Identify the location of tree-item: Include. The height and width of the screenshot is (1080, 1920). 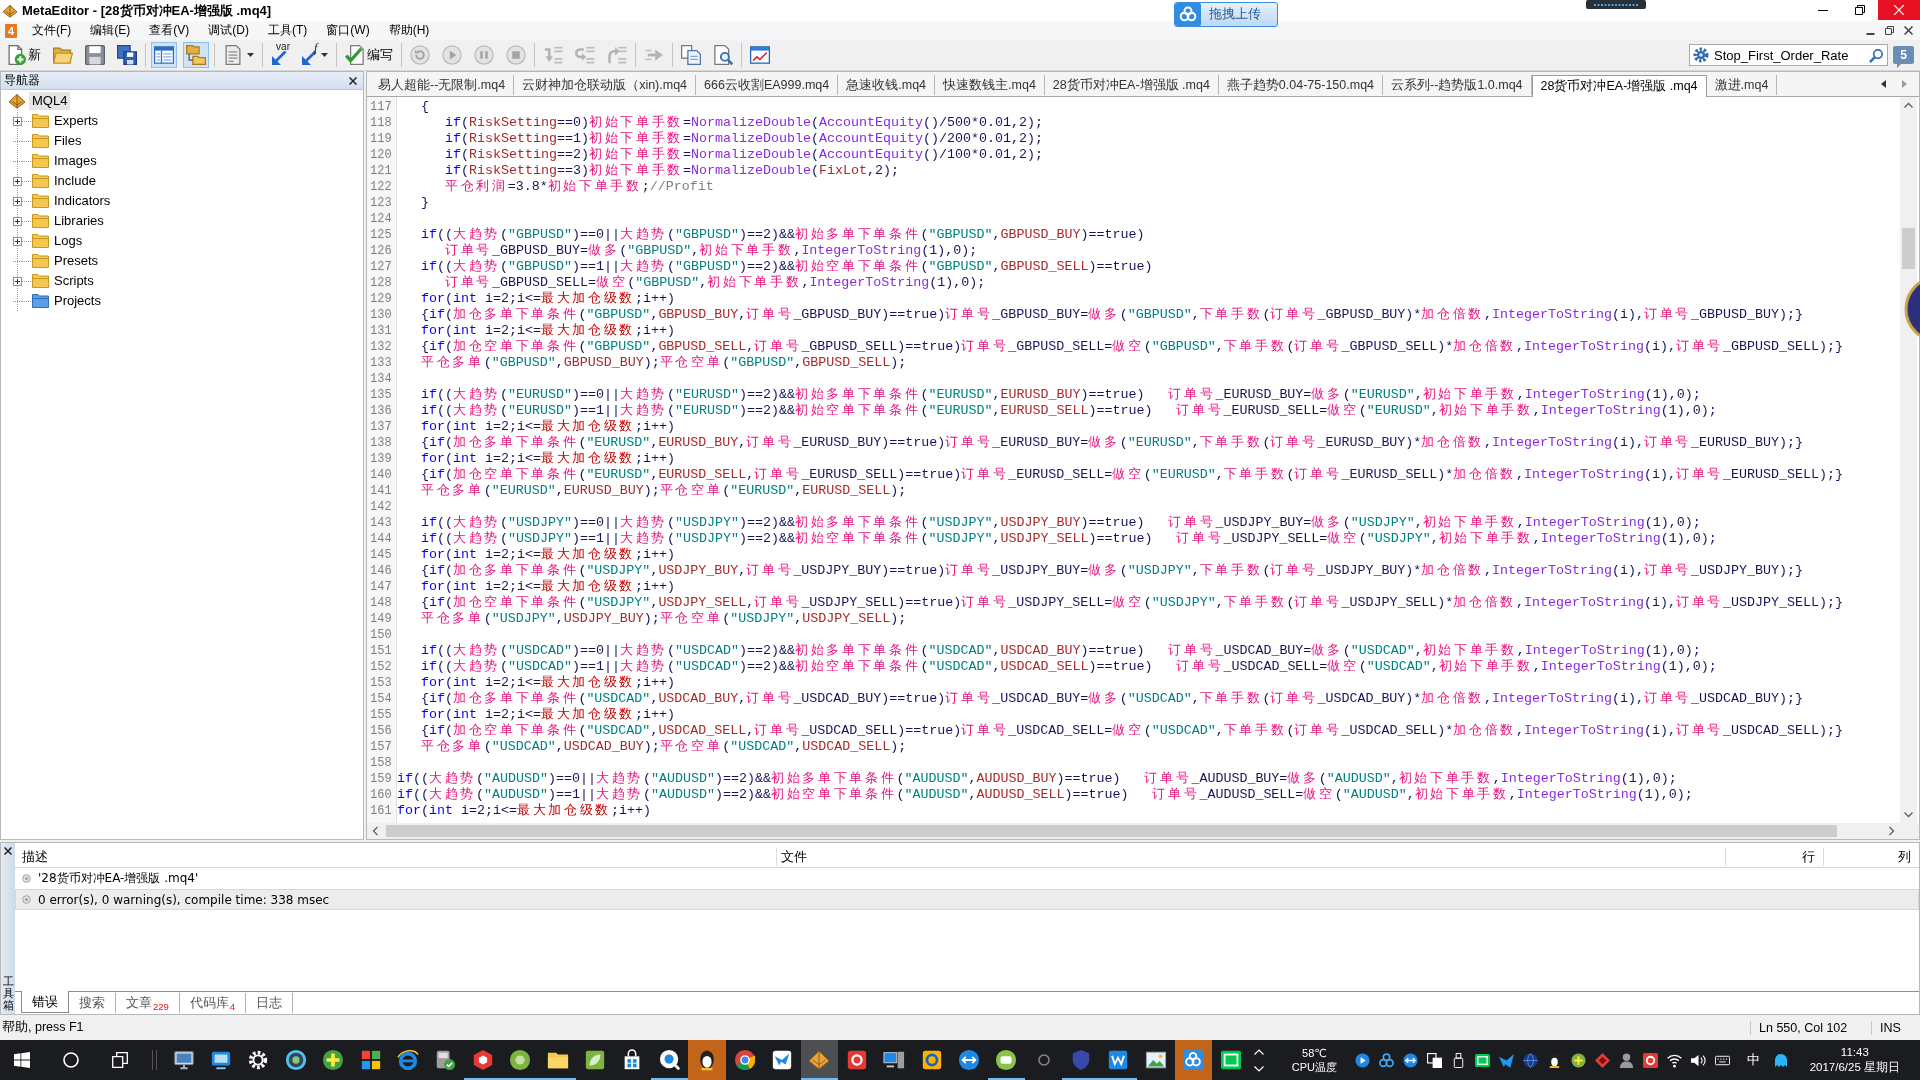
(75, 181).